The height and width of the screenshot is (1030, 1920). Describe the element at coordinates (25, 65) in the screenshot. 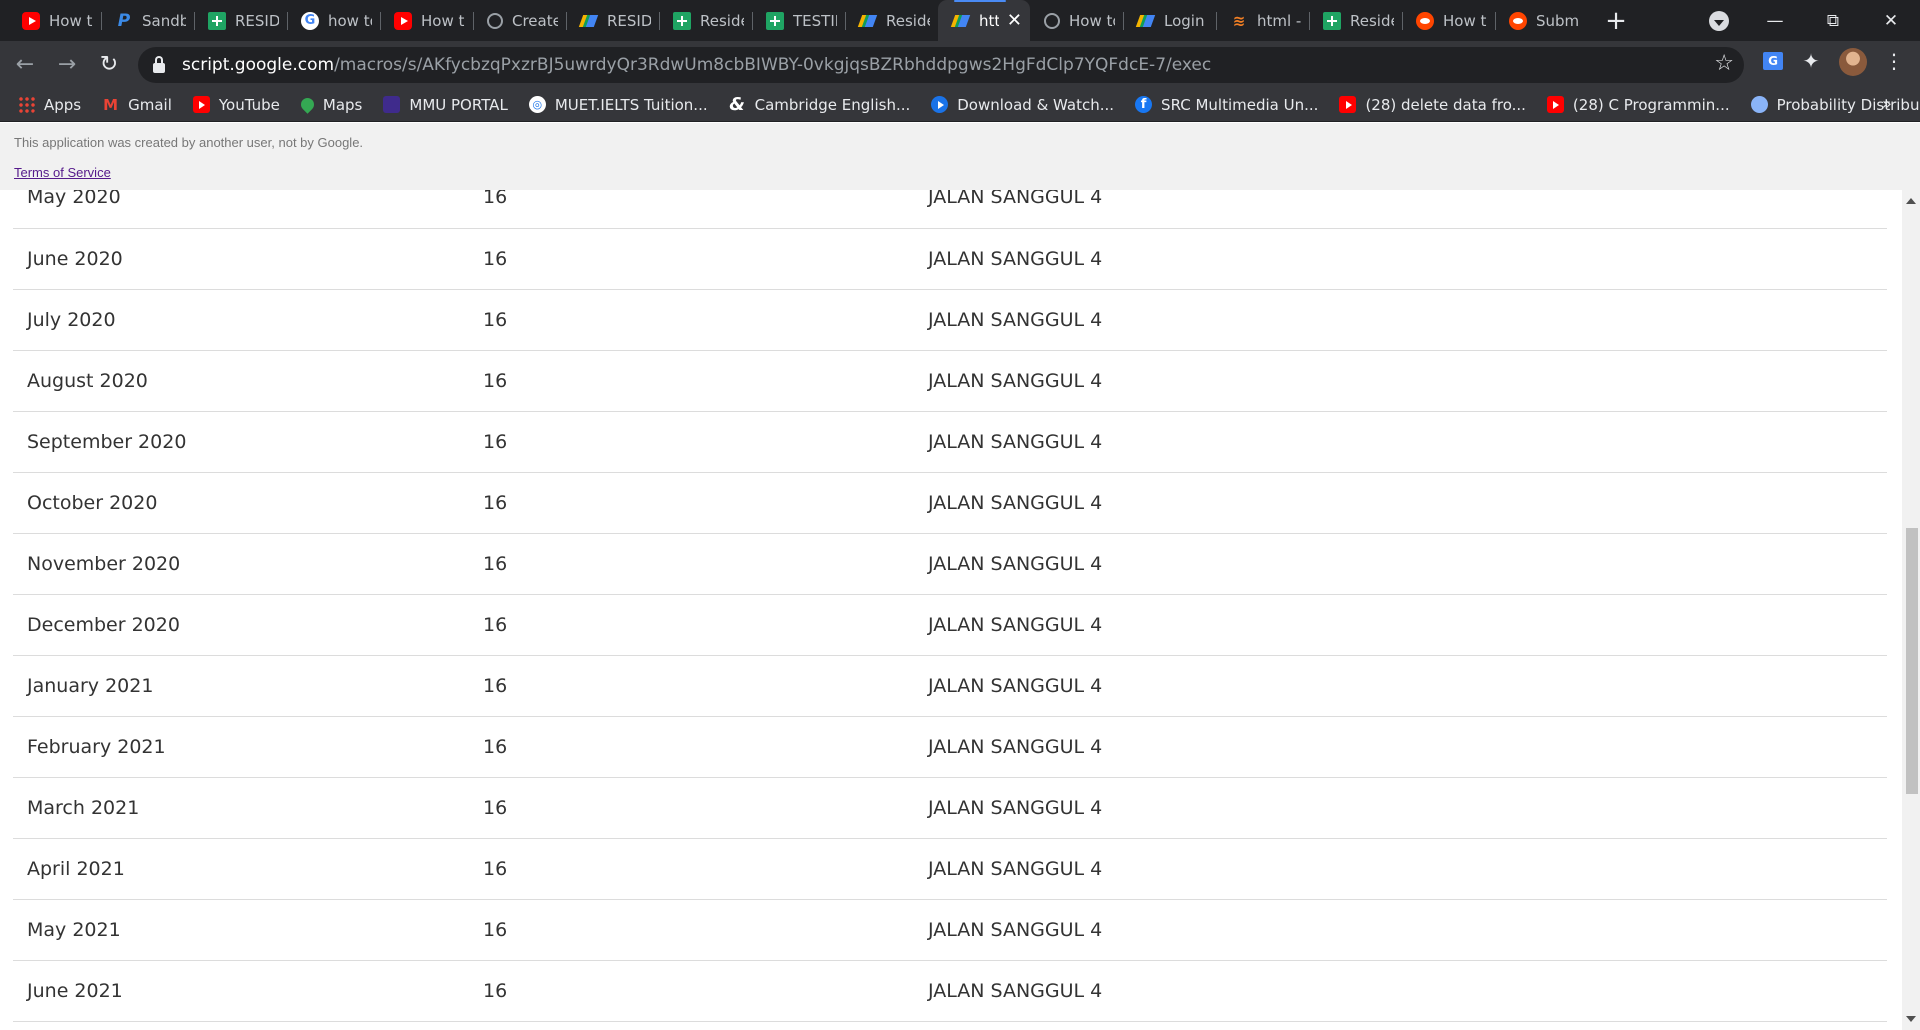

I see `back-icon: ←` at that location.